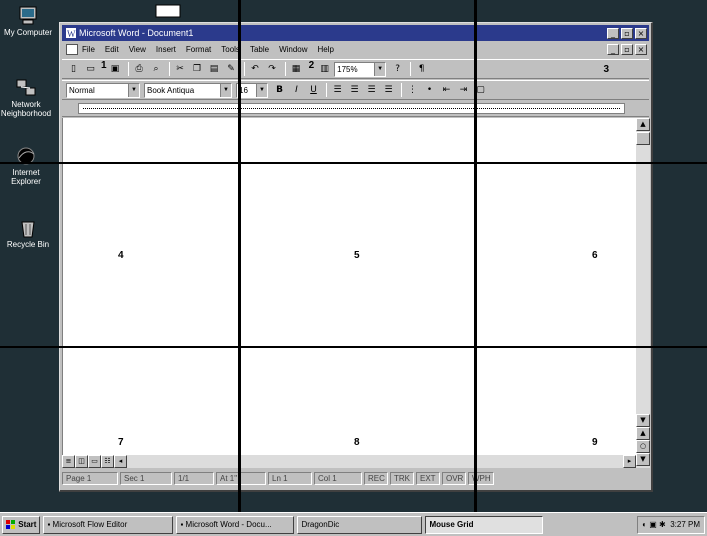 The height and width of the screenshot is (536, 707). I want to click on windows-logo-icon, so click(10, 524).